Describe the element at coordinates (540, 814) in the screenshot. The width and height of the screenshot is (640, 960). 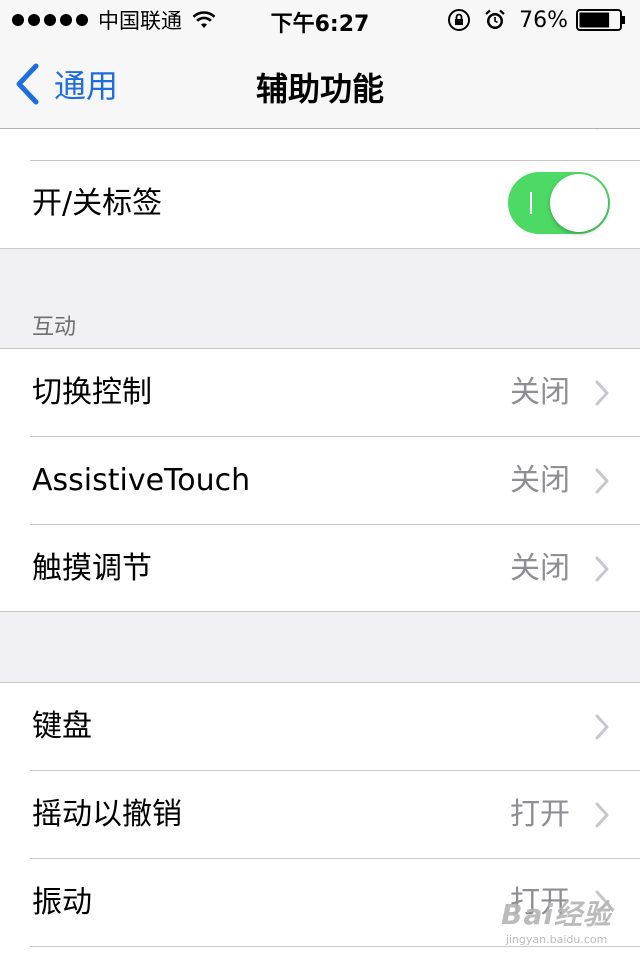
I see `row-value: 打开` at that location.